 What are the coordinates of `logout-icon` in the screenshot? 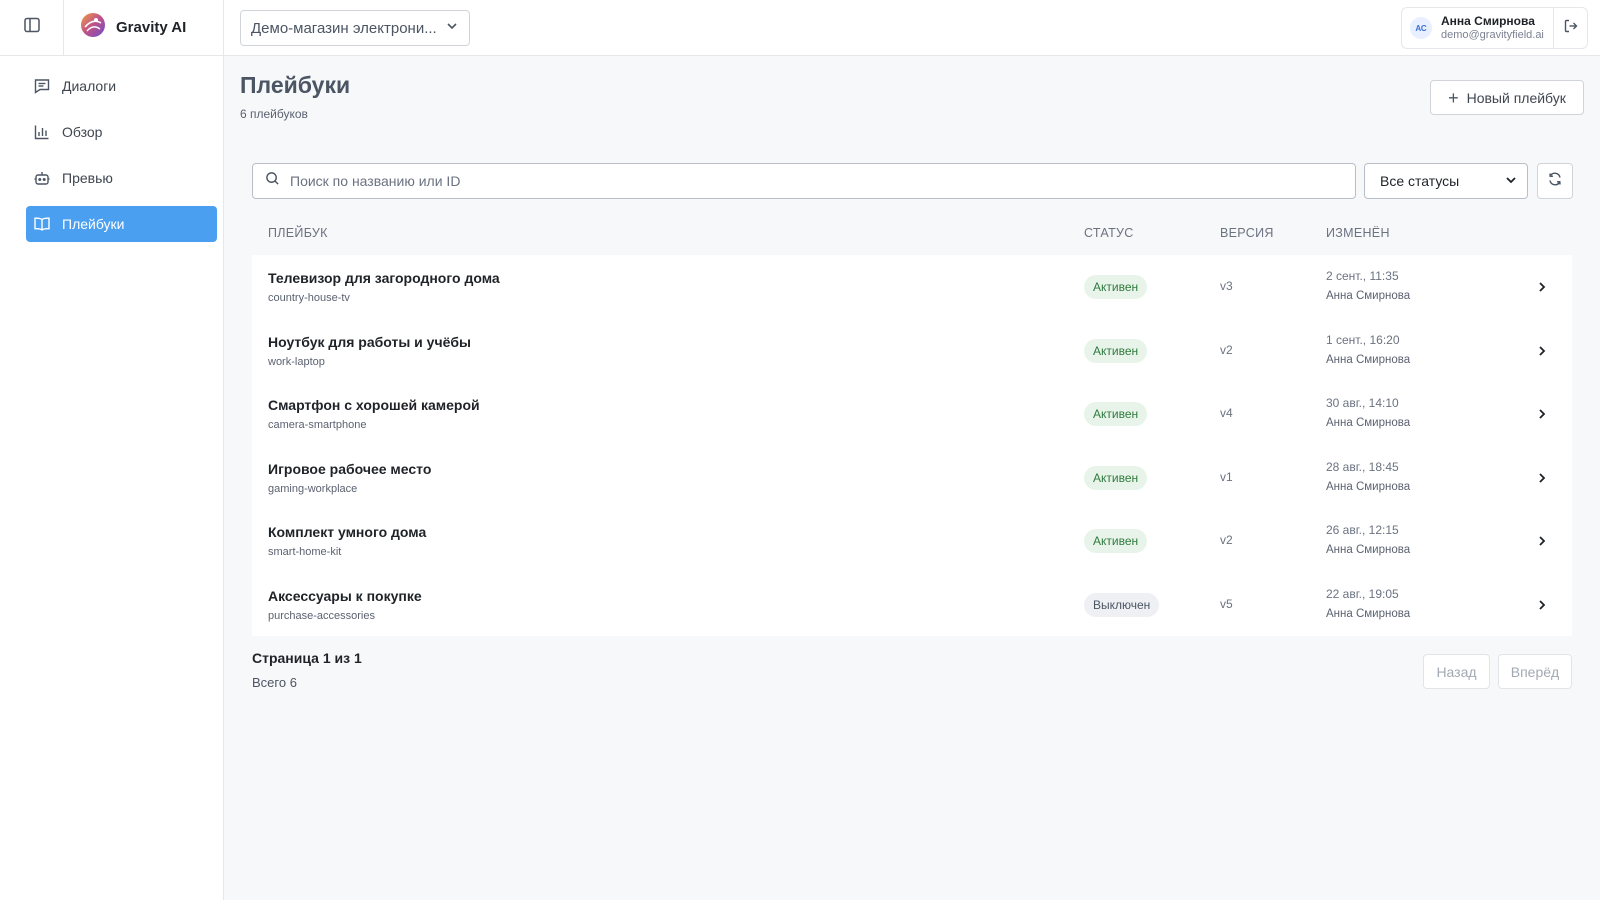 It's located at (1571, 28).